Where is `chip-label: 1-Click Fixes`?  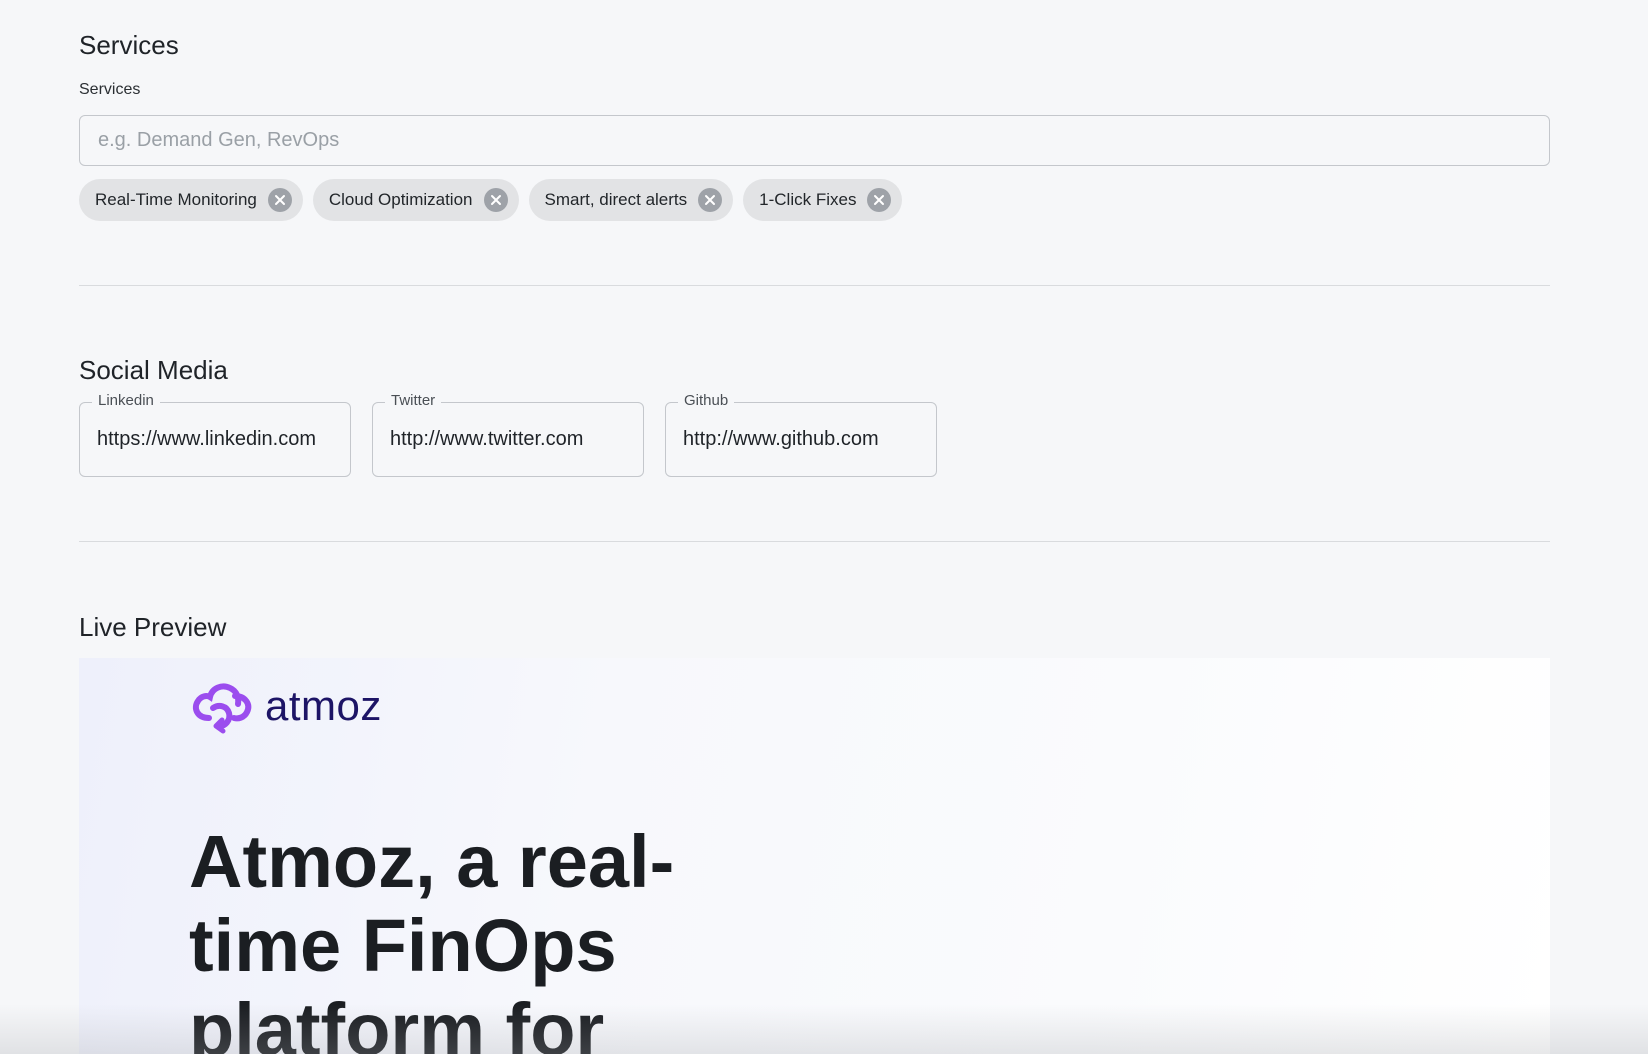 chip-label: 1-Click Fixes is located at coordinates (808, 199).